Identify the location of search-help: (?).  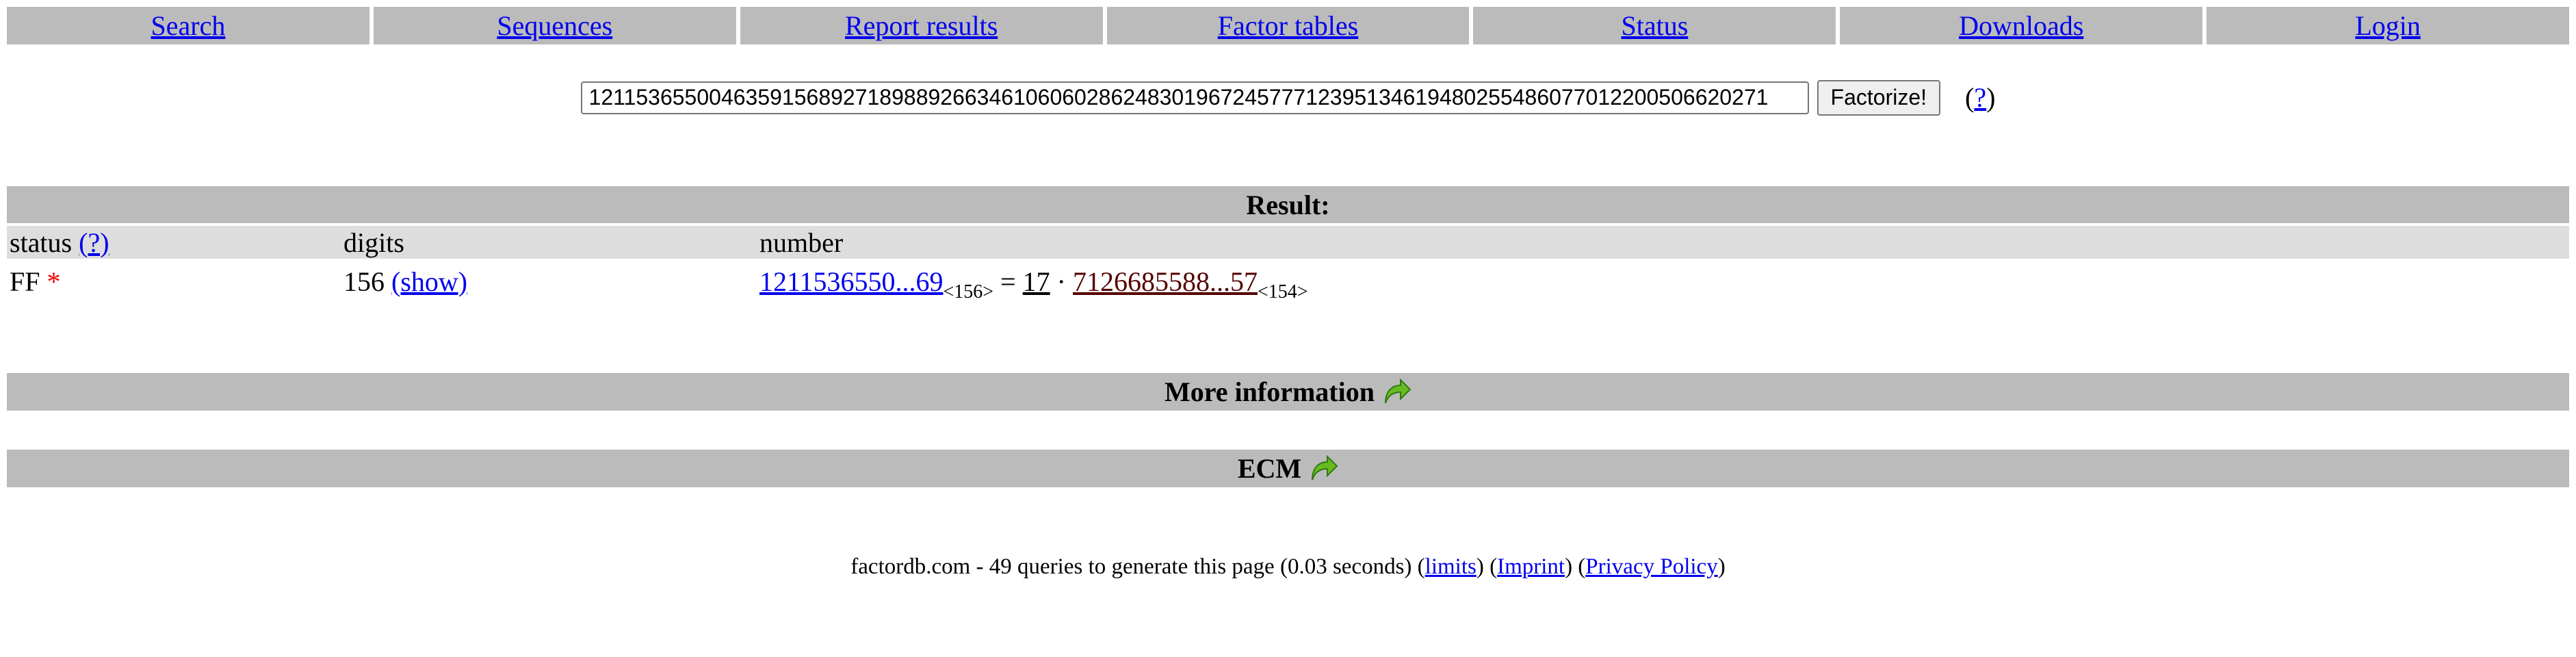
(1980, 97).